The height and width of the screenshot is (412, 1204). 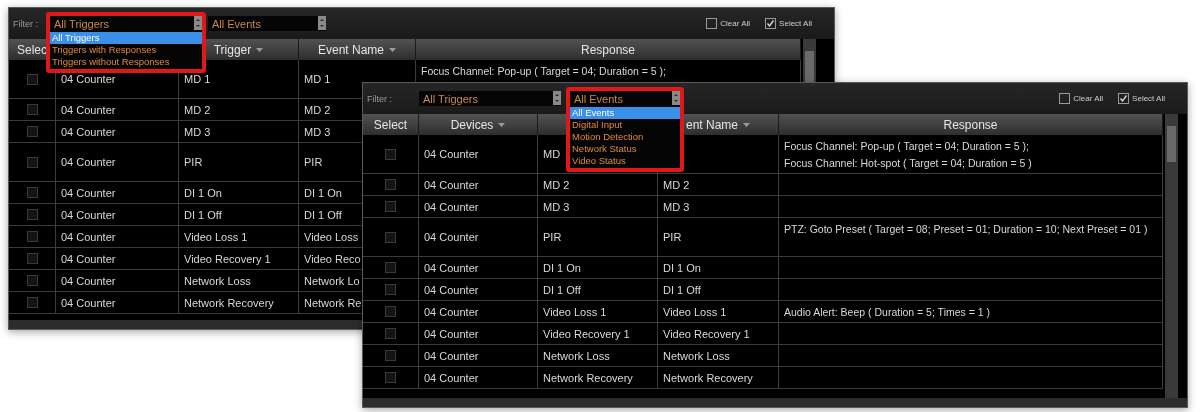 I want to click on column-header: ent Name, so click(x=718, y=124).